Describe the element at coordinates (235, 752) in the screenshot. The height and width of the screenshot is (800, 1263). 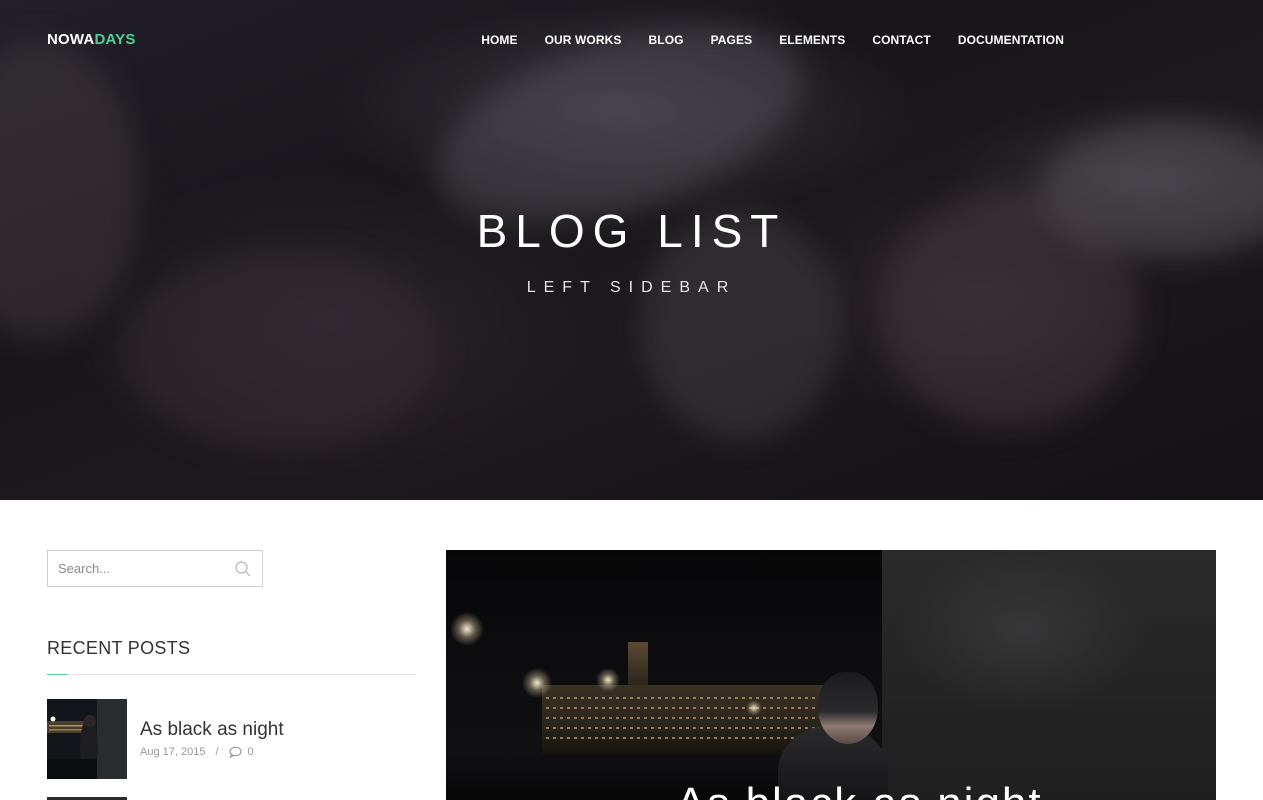
I see `comment-icon` at that location.